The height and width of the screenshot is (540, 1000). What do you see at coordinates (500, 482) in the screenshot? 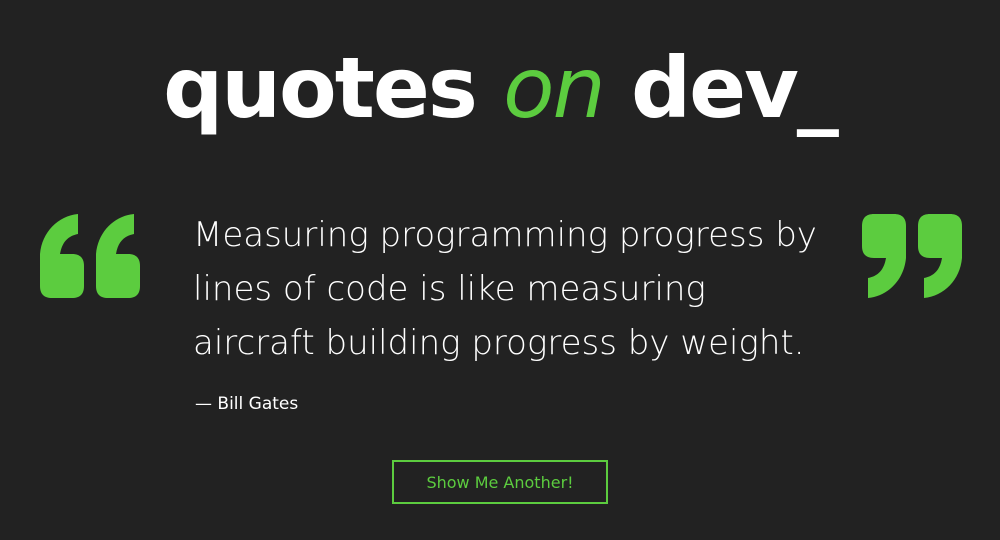
I see `show-another-button: Show Me Another!` at bounding box center [500, 482].